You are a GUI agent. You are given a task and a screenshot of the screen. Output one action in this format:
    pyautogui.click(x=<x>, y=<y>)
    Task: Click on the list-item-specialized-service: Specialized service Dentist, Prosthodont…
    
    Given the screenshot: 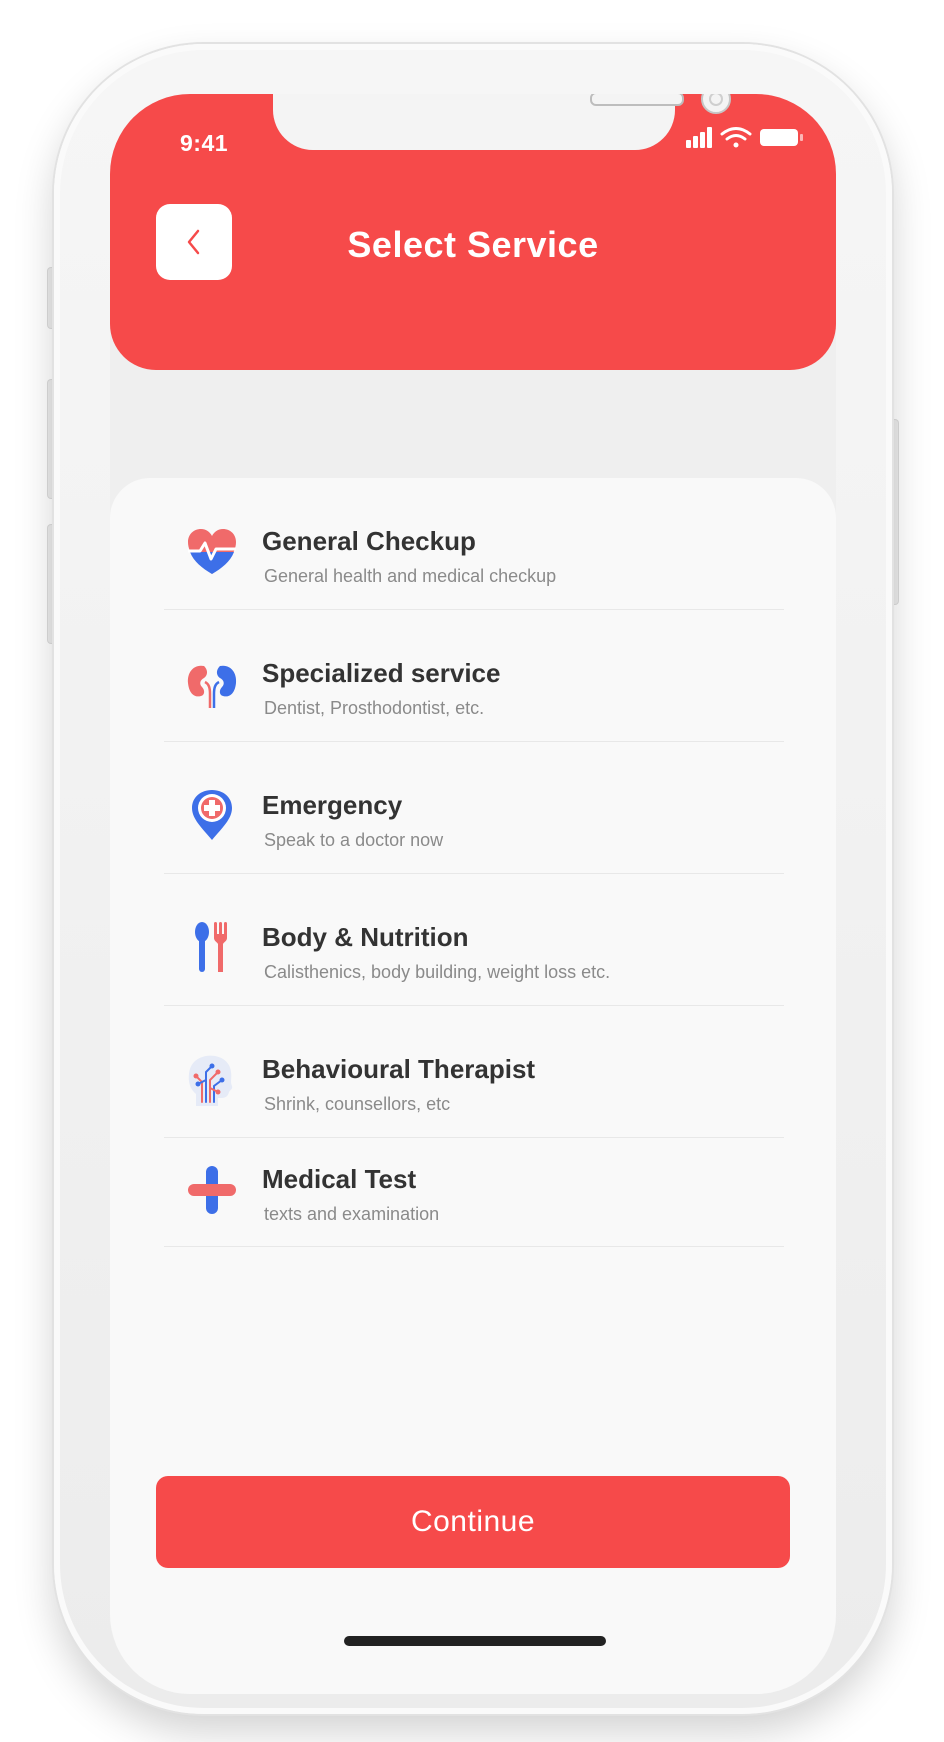 What is the action you would take?
    pyautogui.click(x=474, y=676)
    